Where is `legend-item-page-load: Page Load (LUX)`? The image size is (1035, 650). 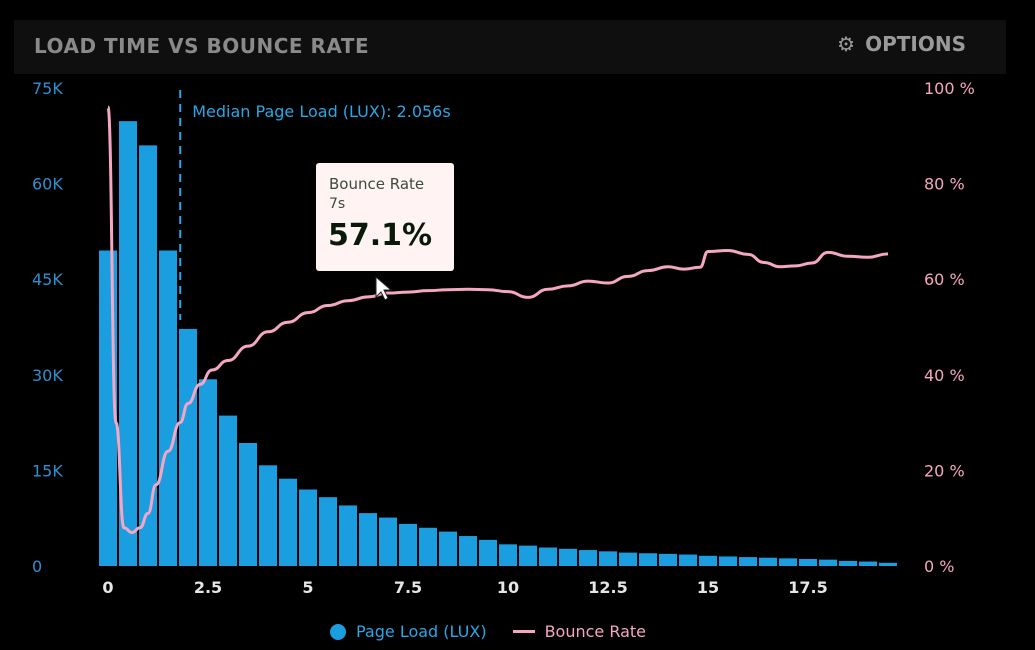
legend-item-page-load: Page Load (LUX) is located at coordinates (408, 631).